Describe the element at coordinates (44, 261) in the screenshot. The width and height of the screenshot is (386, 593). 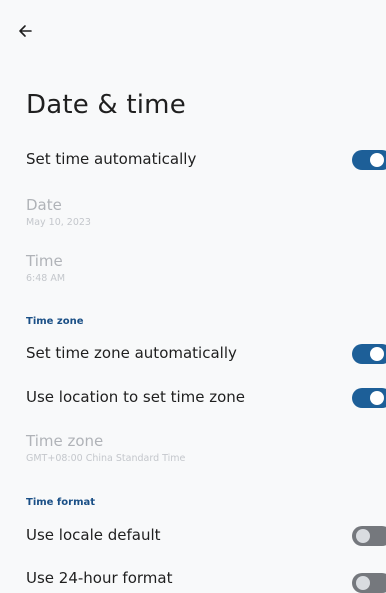
I see `time-label: Time` at that location.